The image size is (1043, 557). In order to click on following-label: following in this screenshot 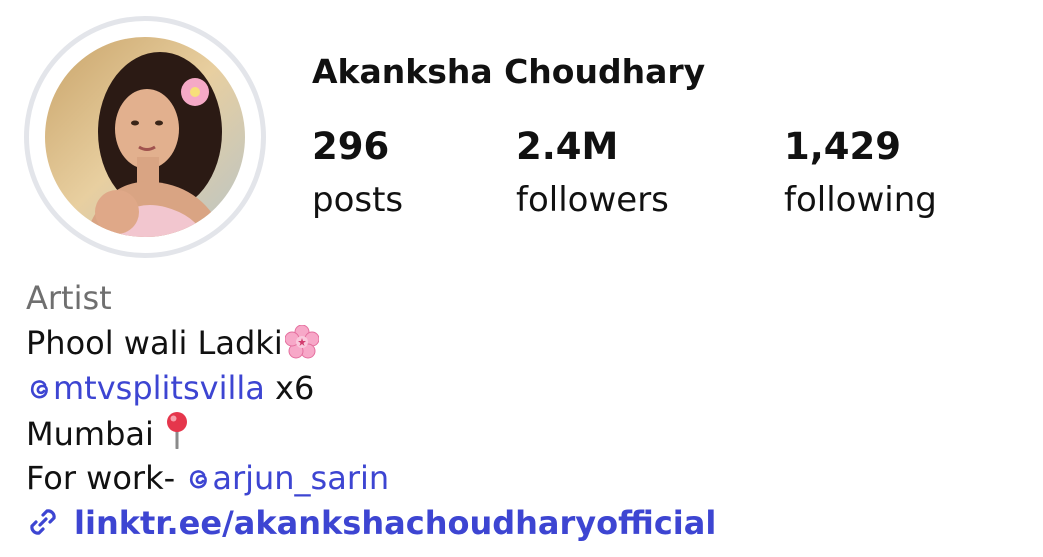, I will do `click(860, 200)`.